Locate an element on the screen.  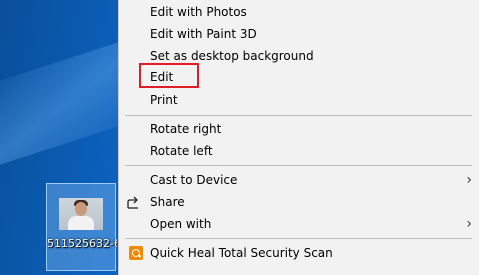
person-photo-thumbnail is located at coordinates (81, 214).